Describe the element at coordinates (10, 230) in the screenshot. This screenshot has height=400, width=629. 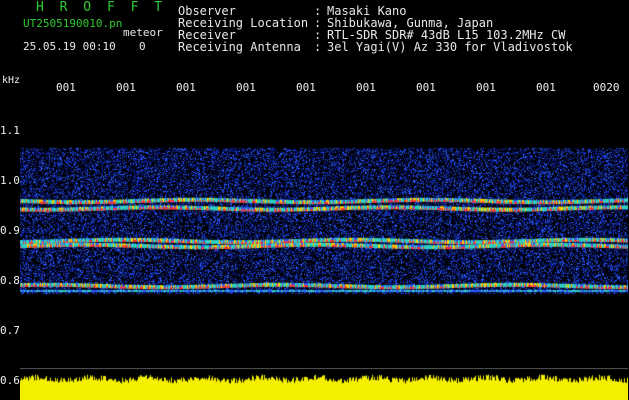
I see `y-tick-0-9: 0.9` at that location.